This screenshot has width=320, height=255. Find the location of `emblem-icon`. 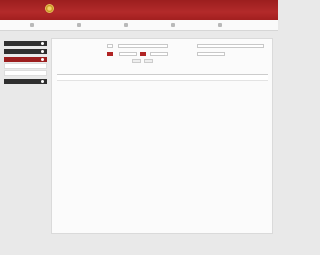

emblem-icon is located at coordinates (49, 8).